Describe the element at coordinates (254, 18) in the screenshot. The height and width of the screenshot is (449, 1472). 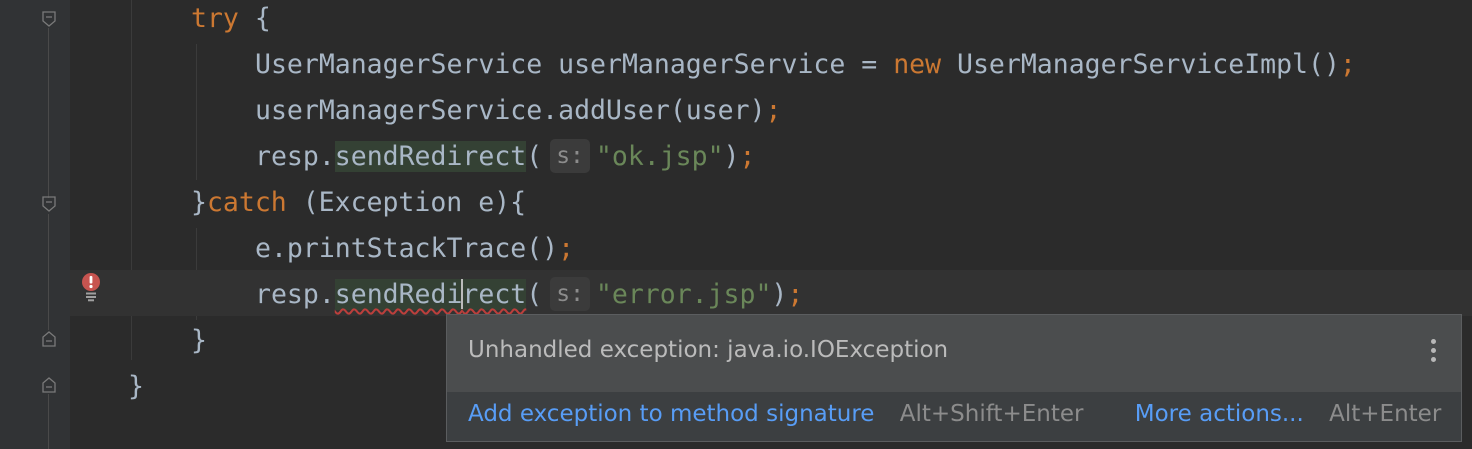
I see `code-text: {` at that location.